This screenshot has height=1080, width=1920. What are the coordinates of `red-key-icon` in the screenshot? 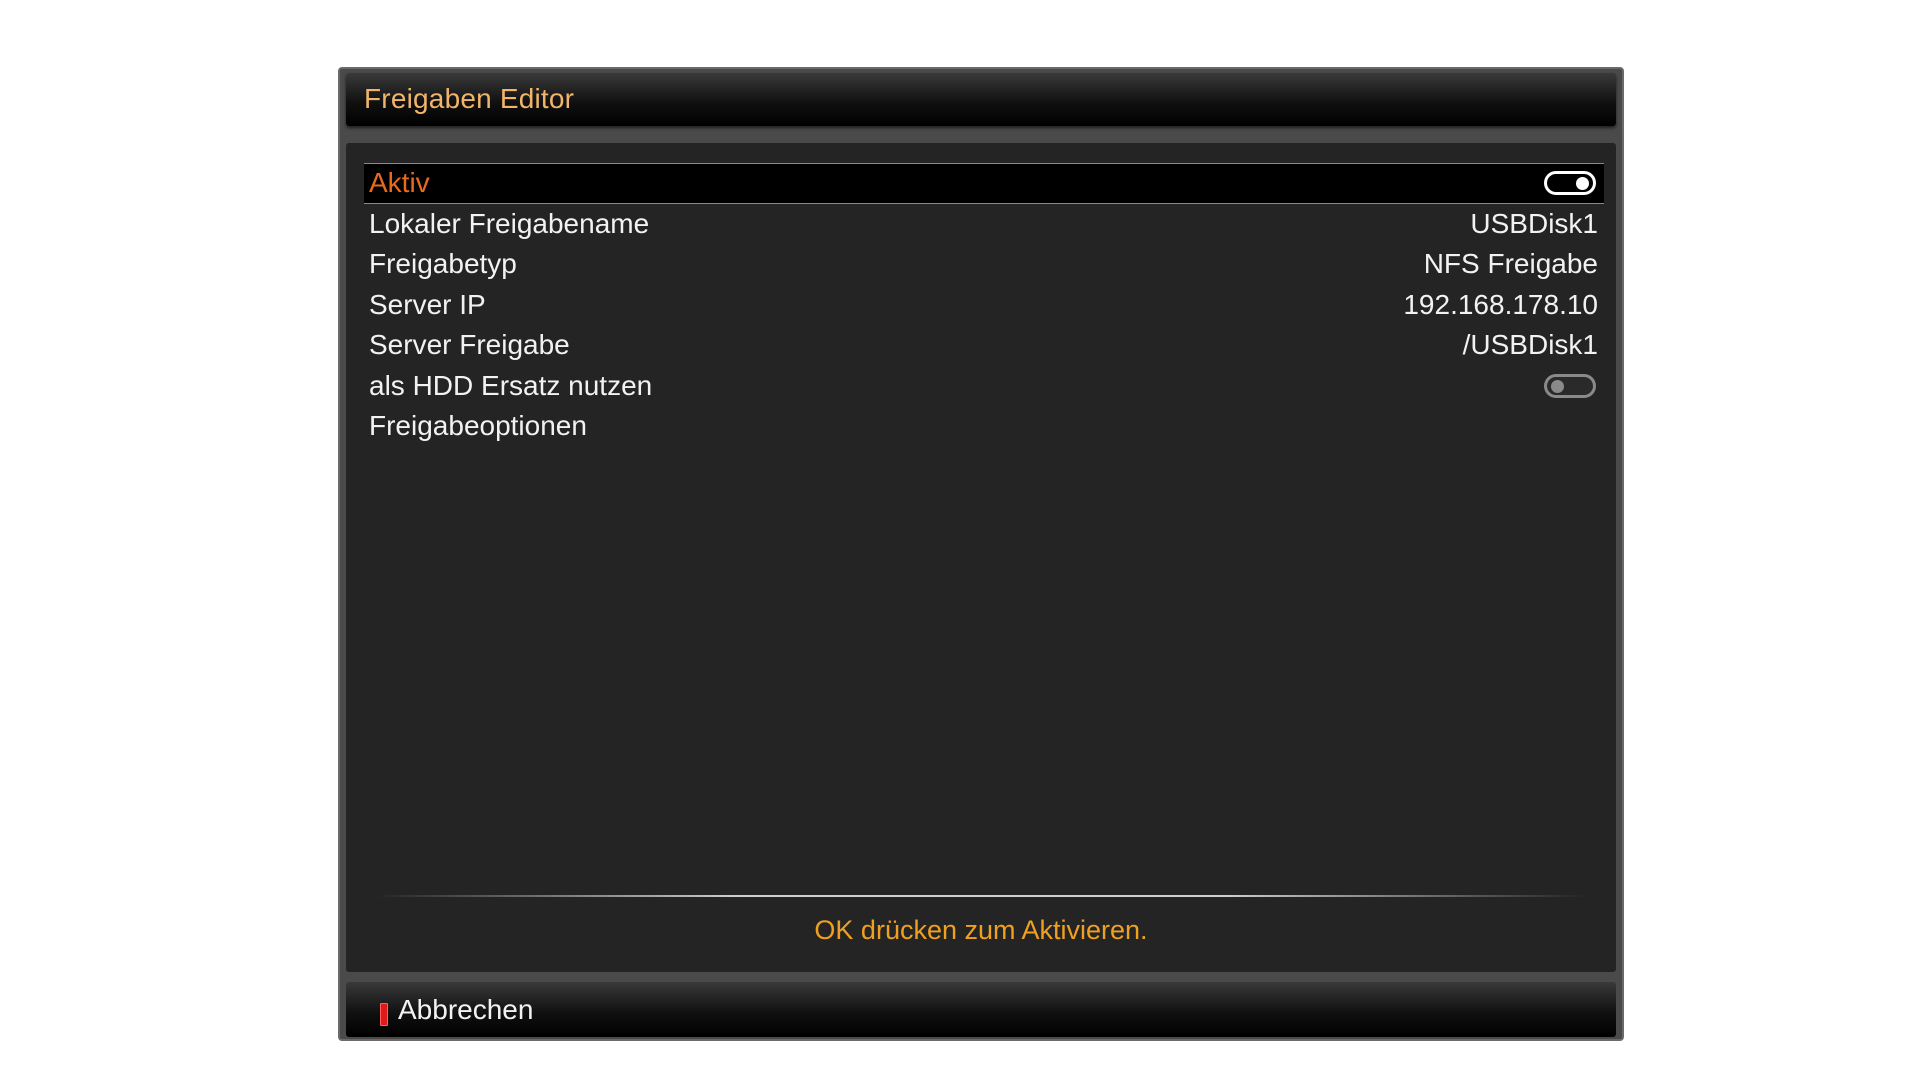 It's located at (384, 1014).